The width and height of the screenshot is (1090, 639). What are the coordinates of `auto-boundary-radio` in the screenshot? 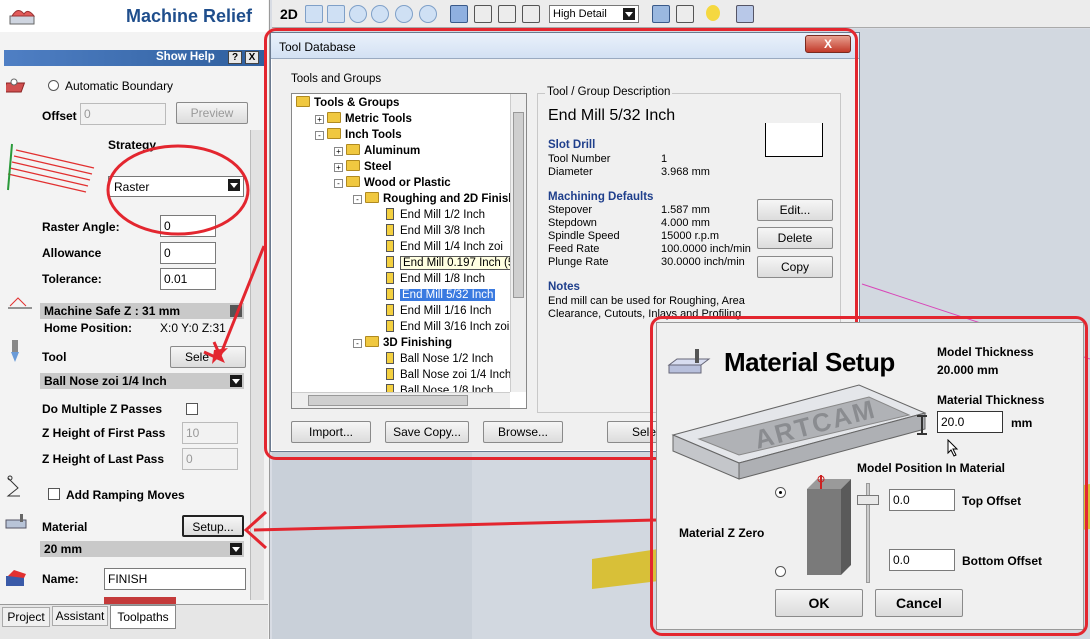 It's located at (53, 85).